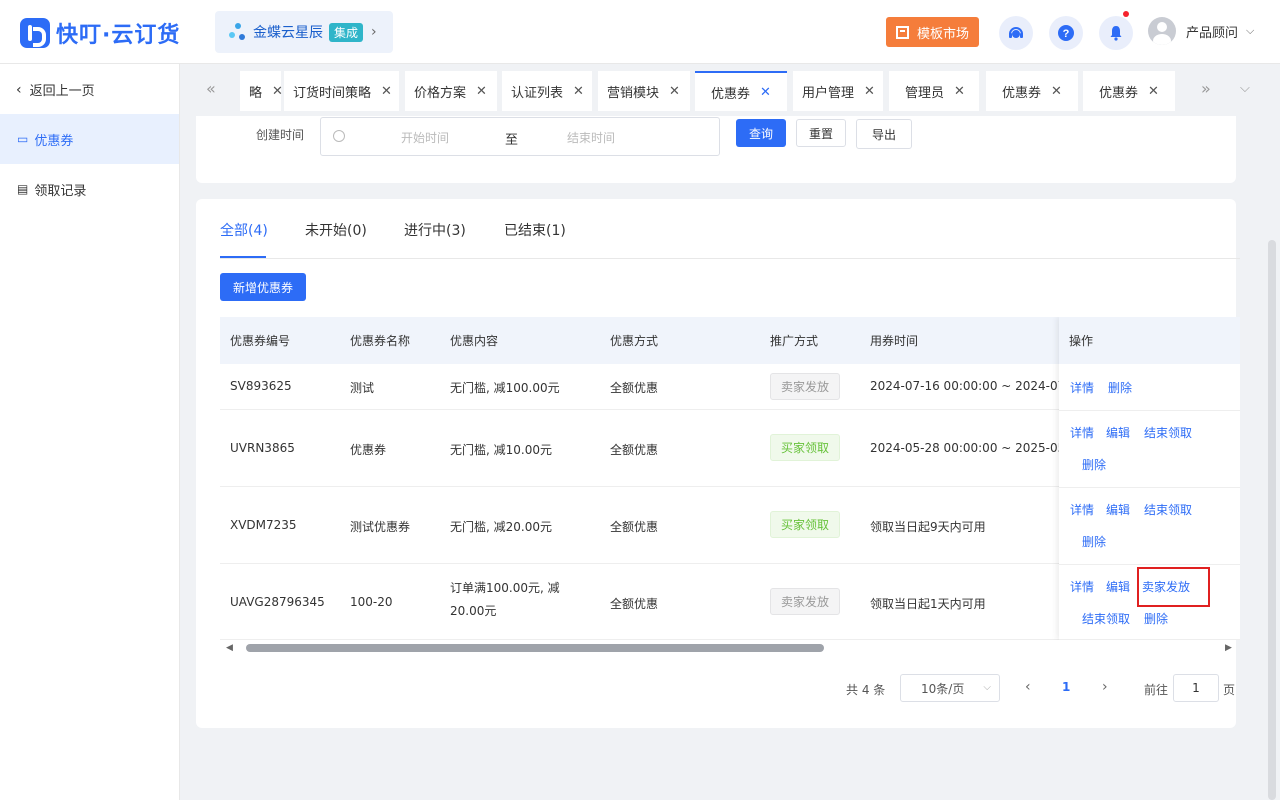 The width and height of the screenshot is (1280, 800). I want to click on discount-method: 全额优惠, so click(634, 450).